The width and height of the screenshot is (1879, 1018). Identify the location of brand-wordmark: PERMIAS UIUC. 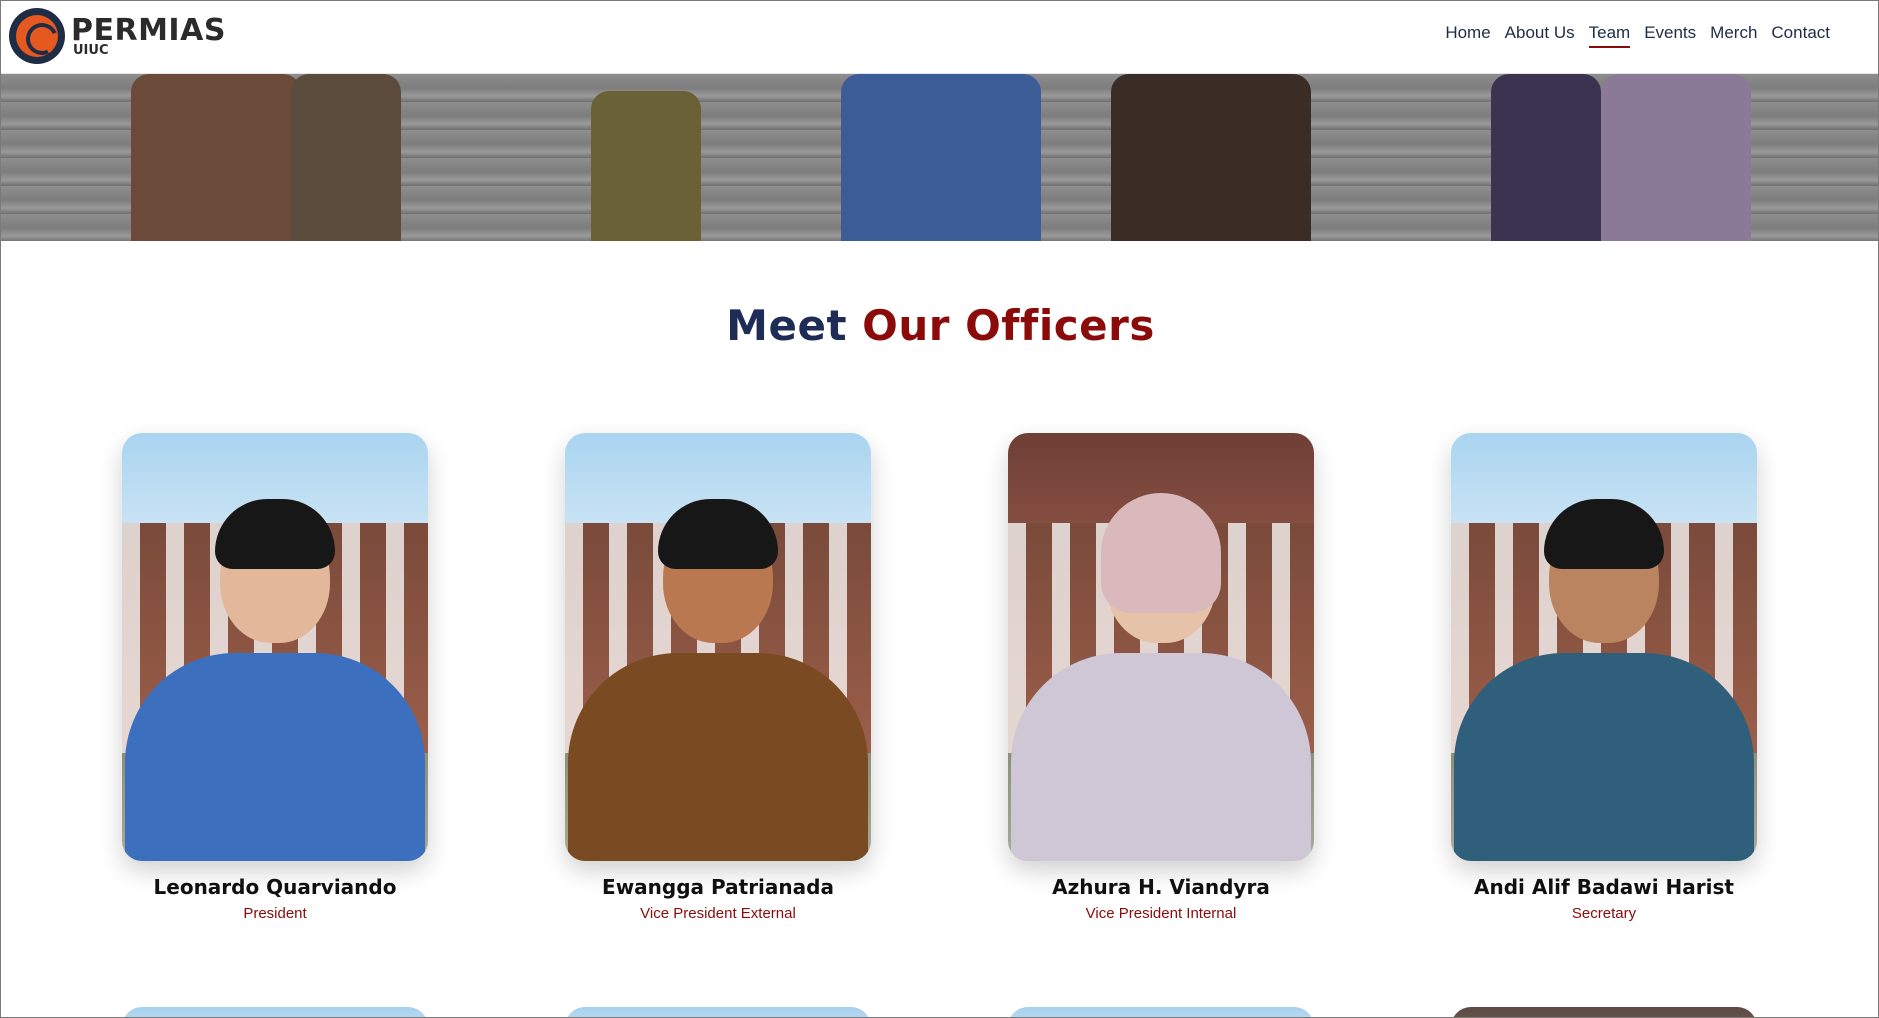
(148, 34).